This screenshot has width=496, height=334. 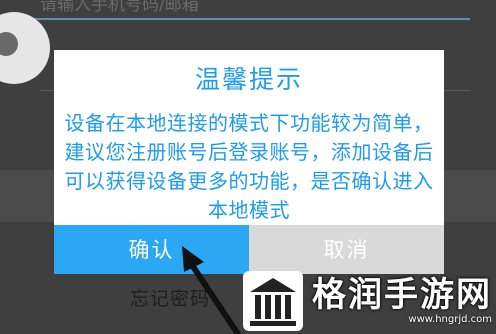 I want to click on watermark: 格润手游网 www.hngrjd.com, so click(x=364, y=301).